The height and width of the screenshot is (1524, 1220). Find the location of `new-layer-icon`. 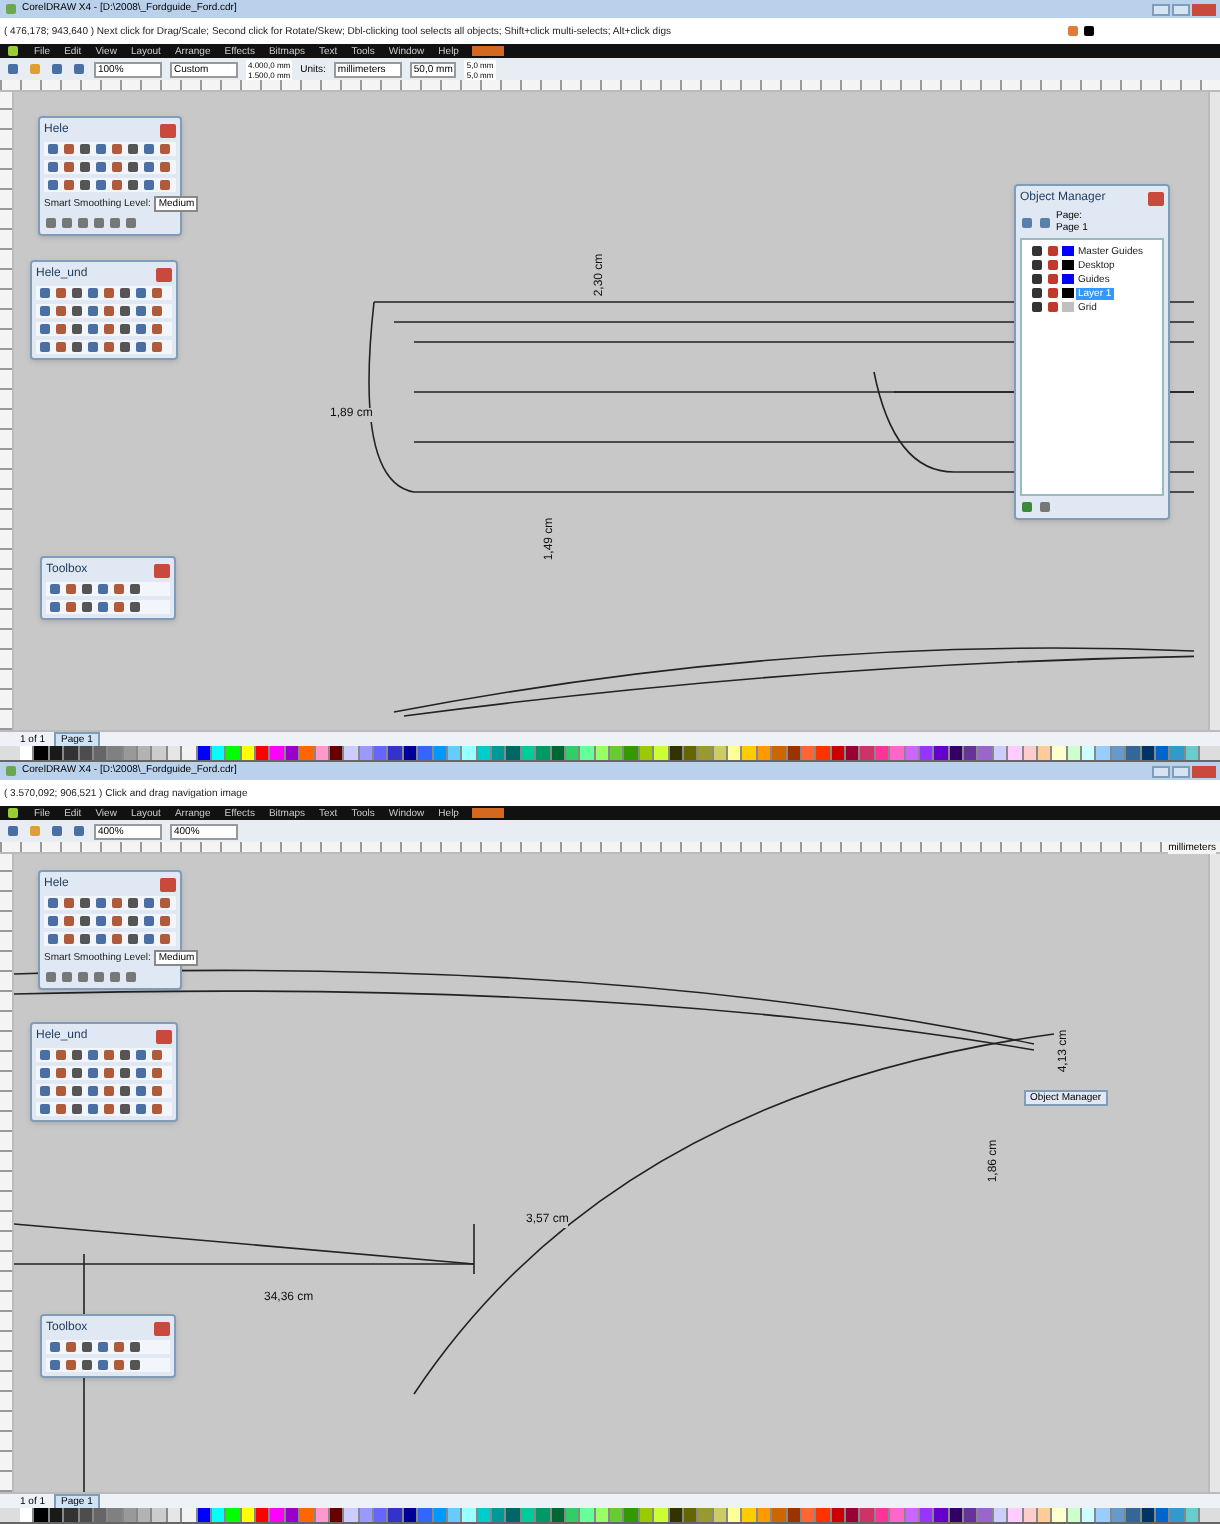

new-layer-icon is located at coordinates (1027, 507).